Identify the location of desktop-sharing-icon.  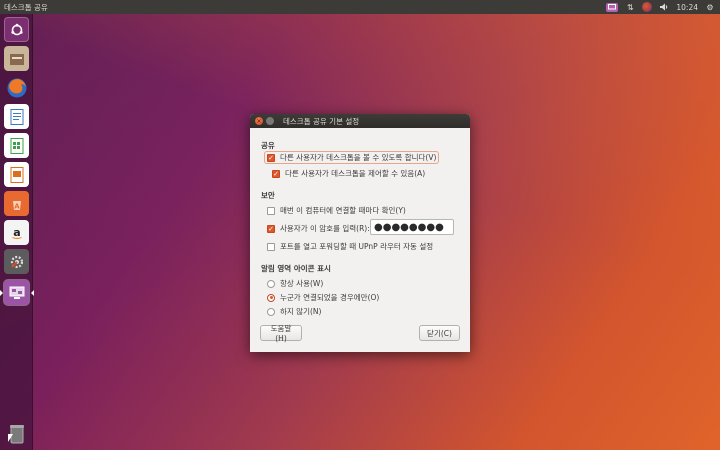
(16, 292).